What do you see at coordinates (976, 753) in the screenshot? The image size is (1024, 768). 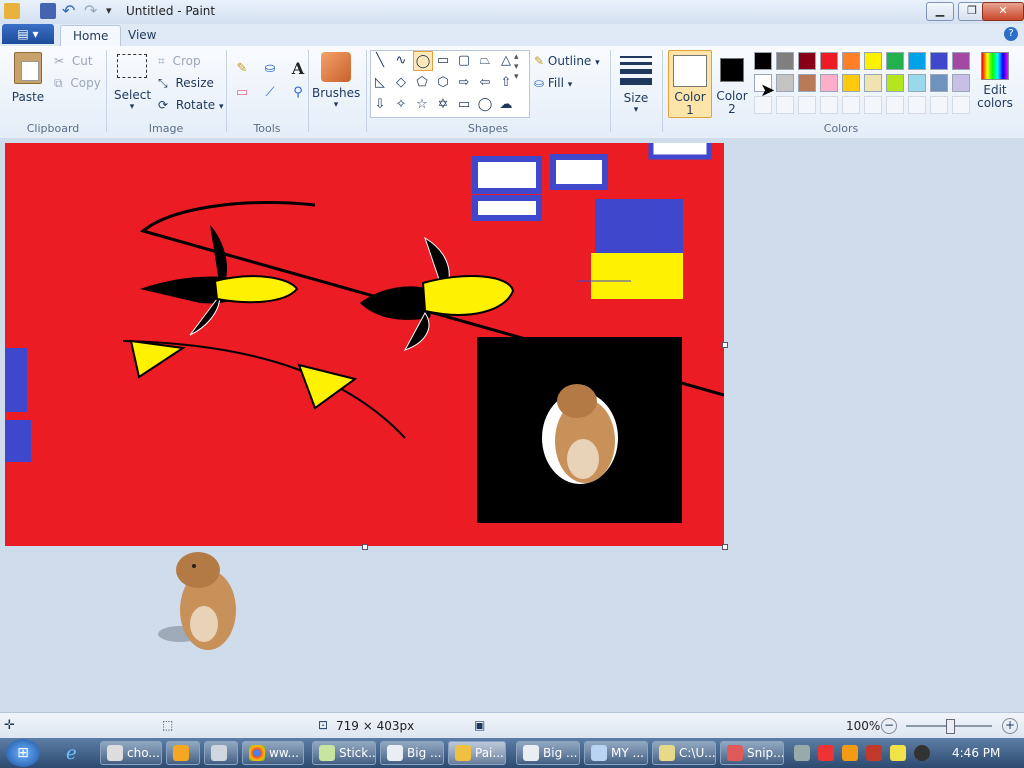 I see `clock: 4:46 PM` at bounding box center [976, 753].